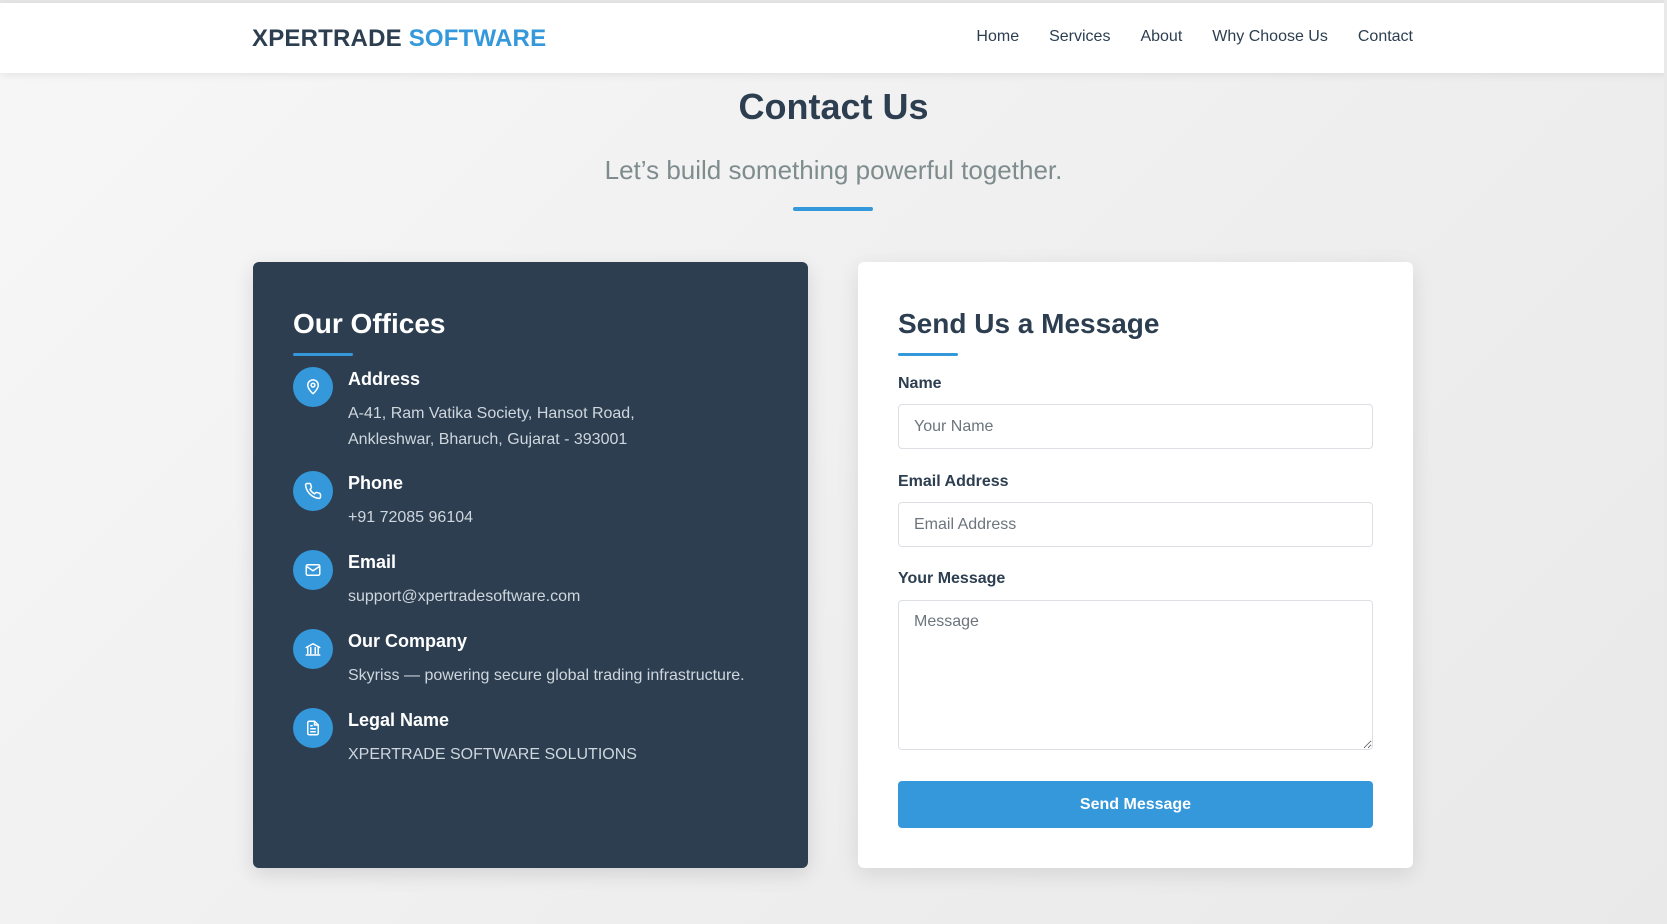 The image size is (1667, 924). Describe the element at coordinates (369, 323) in the screenshot. I see `offices-heading: Our Offices` at that location.